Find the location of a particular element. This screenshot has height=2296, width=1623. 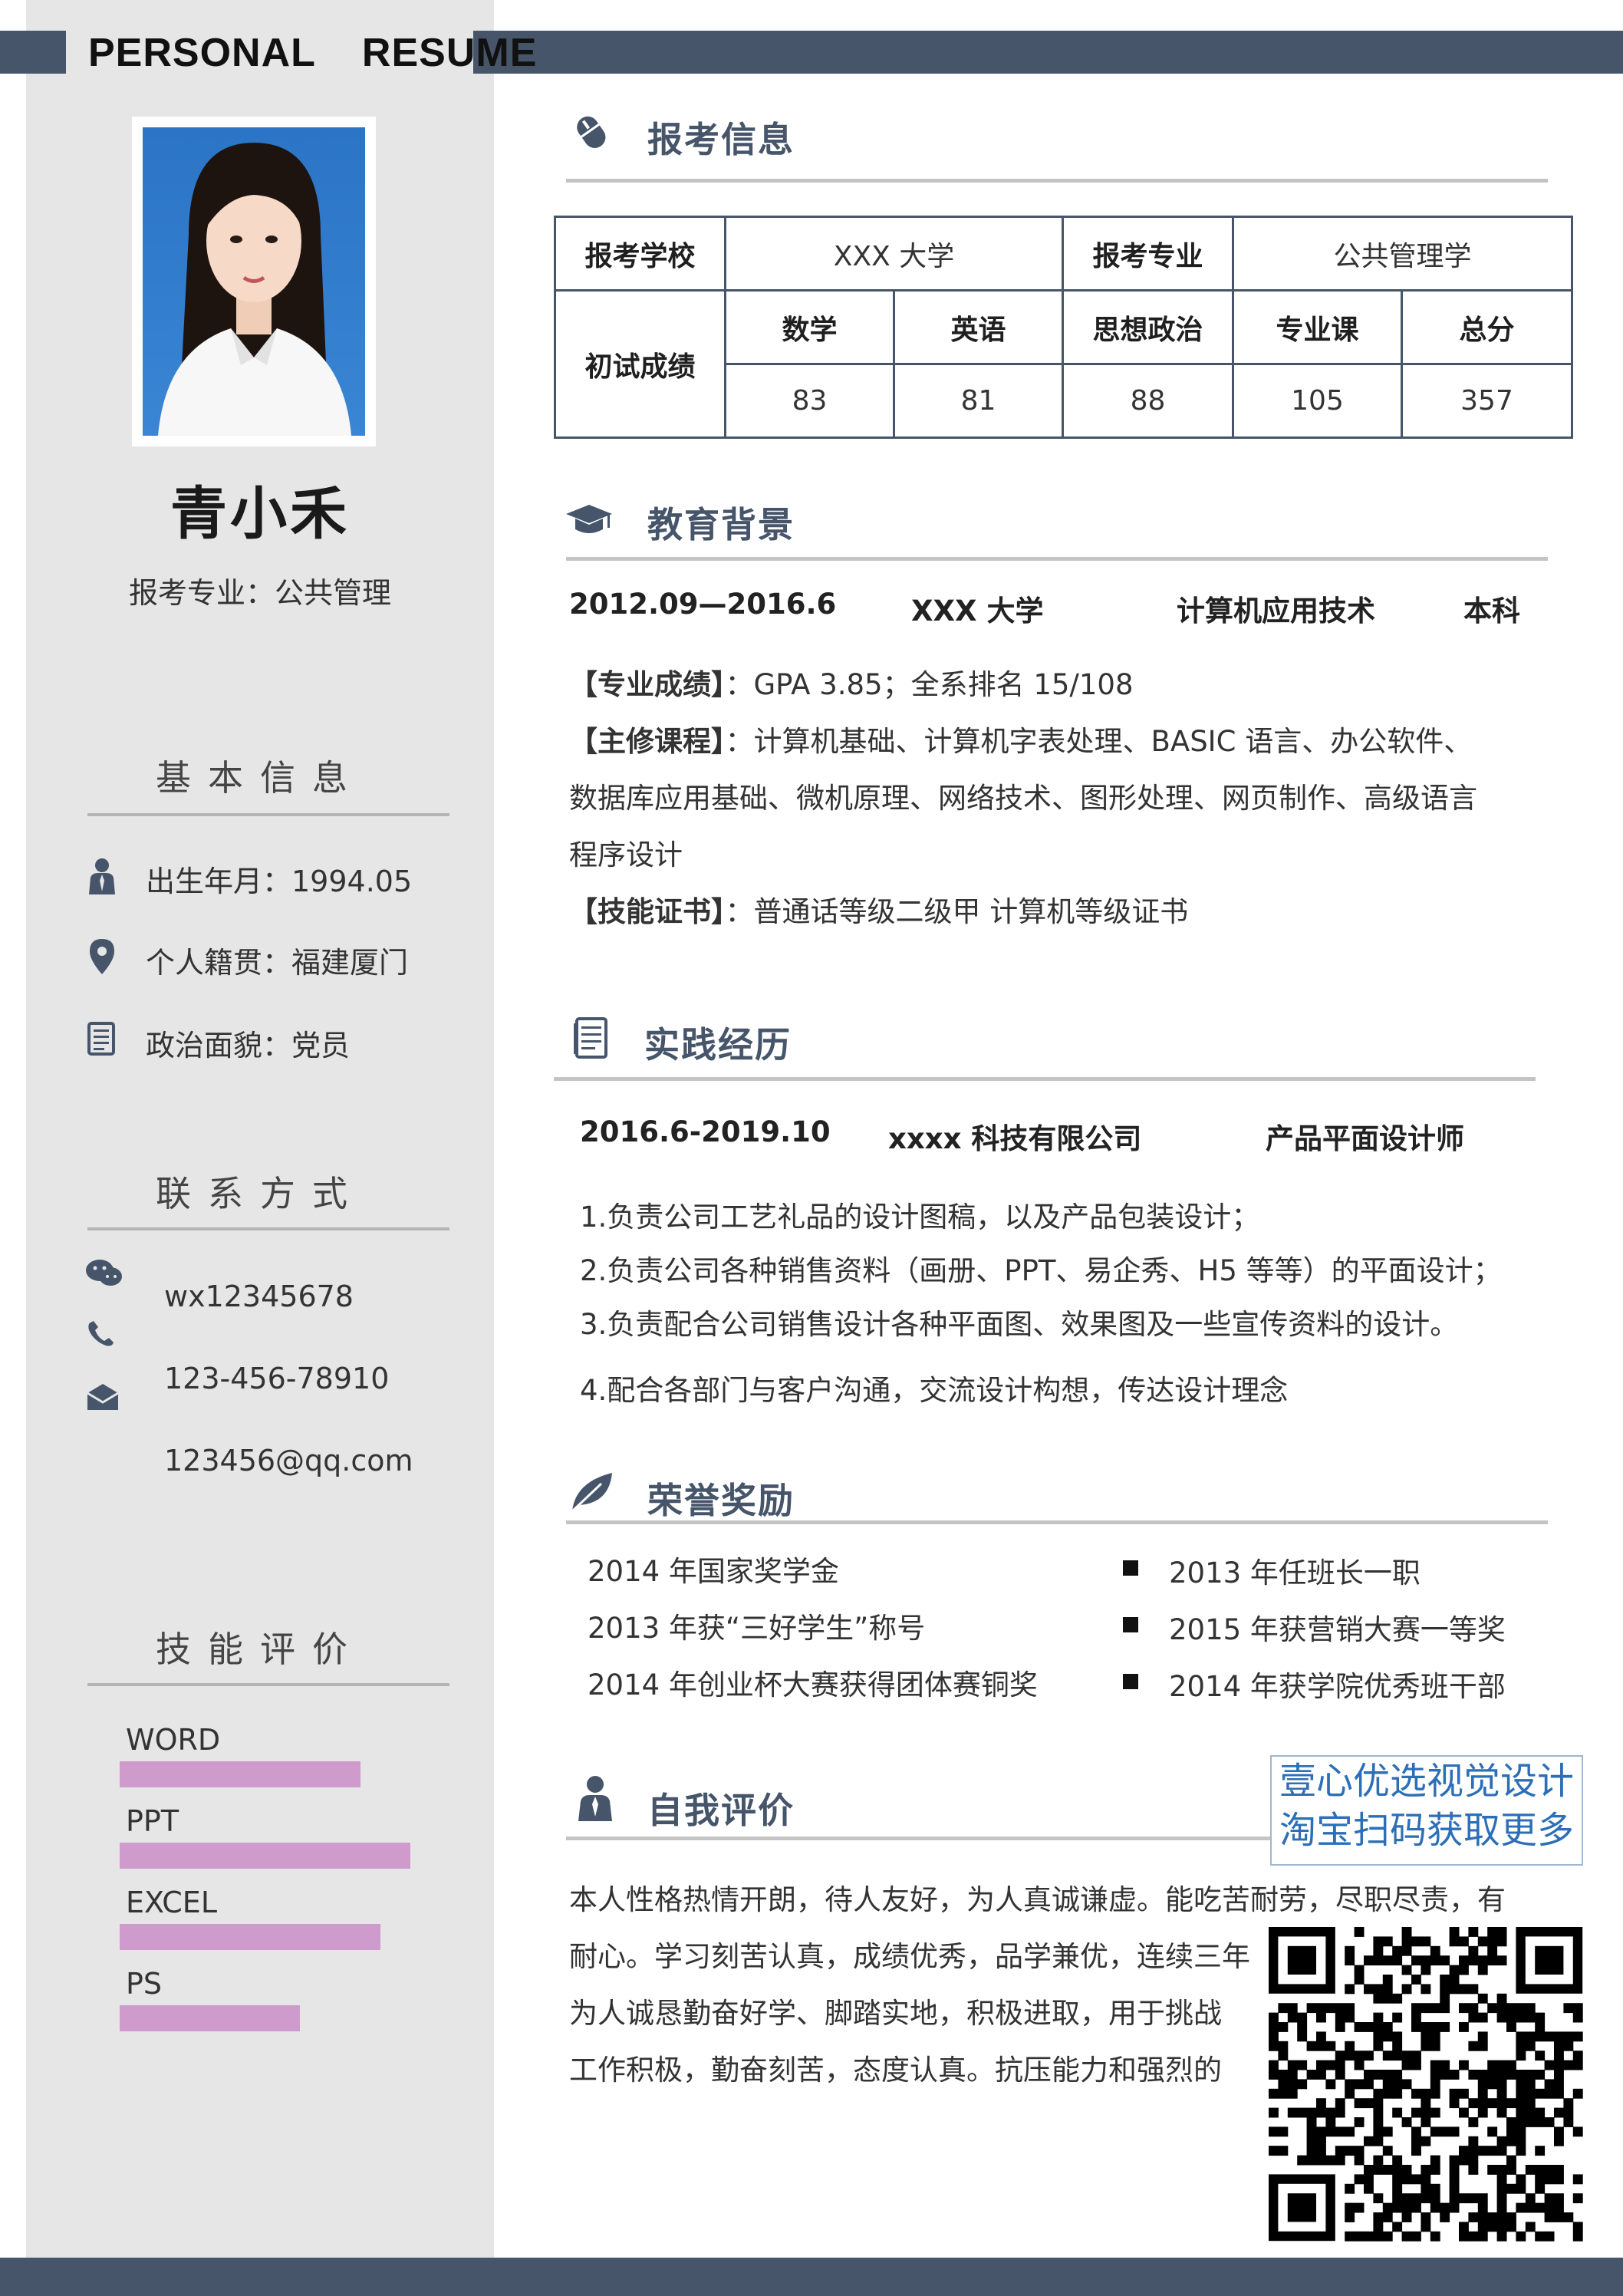

photo-portrait-image is located at coordinates (254, 281).